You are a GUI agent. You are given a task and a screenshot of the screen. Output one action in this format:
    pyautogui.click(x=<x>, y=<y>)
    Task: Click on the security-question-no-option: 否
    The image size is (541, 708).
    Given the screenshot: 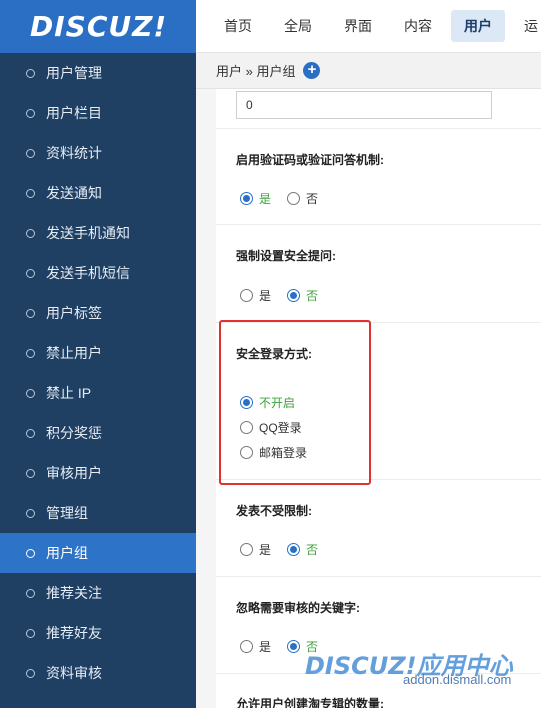 What is the action you would take?
    pyautogui.click(x=302, y=295)
    